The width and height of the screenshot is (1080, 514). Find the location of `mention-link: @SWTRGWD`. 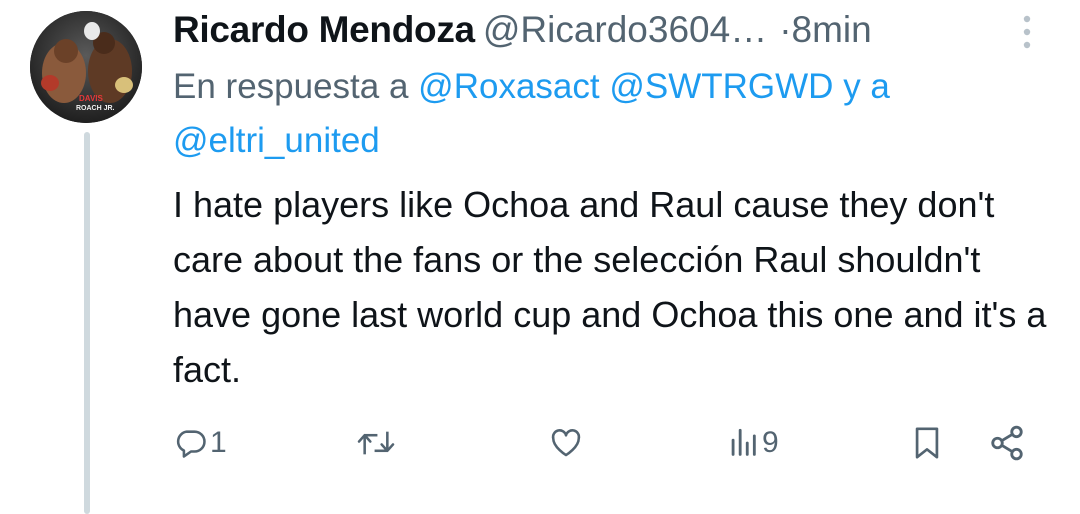

mention-link: @SWTRGWD is located at coordinates (721, 86).